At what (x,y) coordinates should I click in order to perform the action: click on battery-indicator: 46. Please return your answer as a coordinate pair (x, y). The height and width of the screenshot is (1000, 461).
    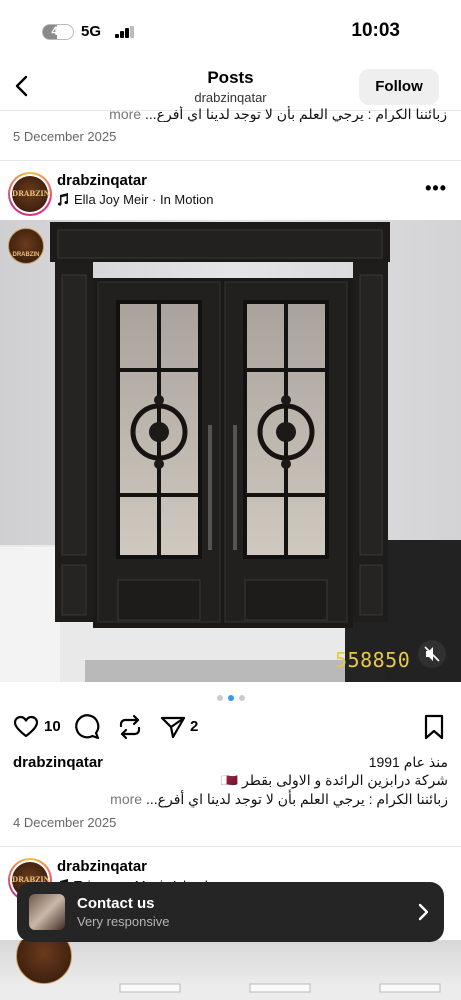
    Looking at the image, I should click on (58, 32).